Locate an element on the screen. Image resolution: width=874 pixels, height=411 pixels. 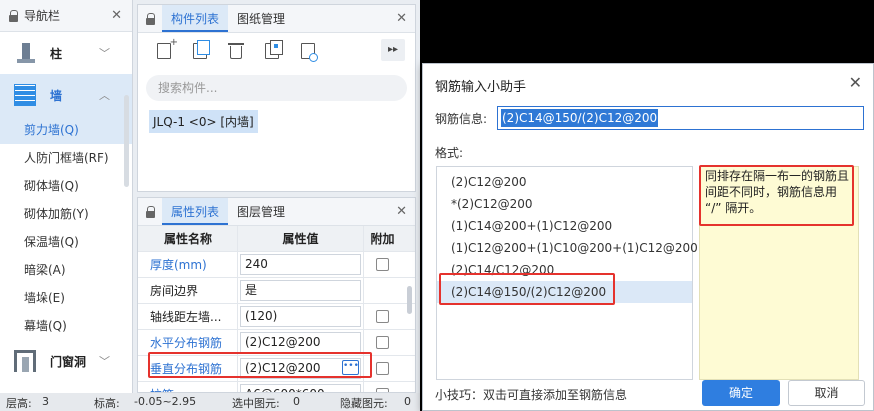
nav-group-label: 门窗洞 is located at coordinates (68, 361).